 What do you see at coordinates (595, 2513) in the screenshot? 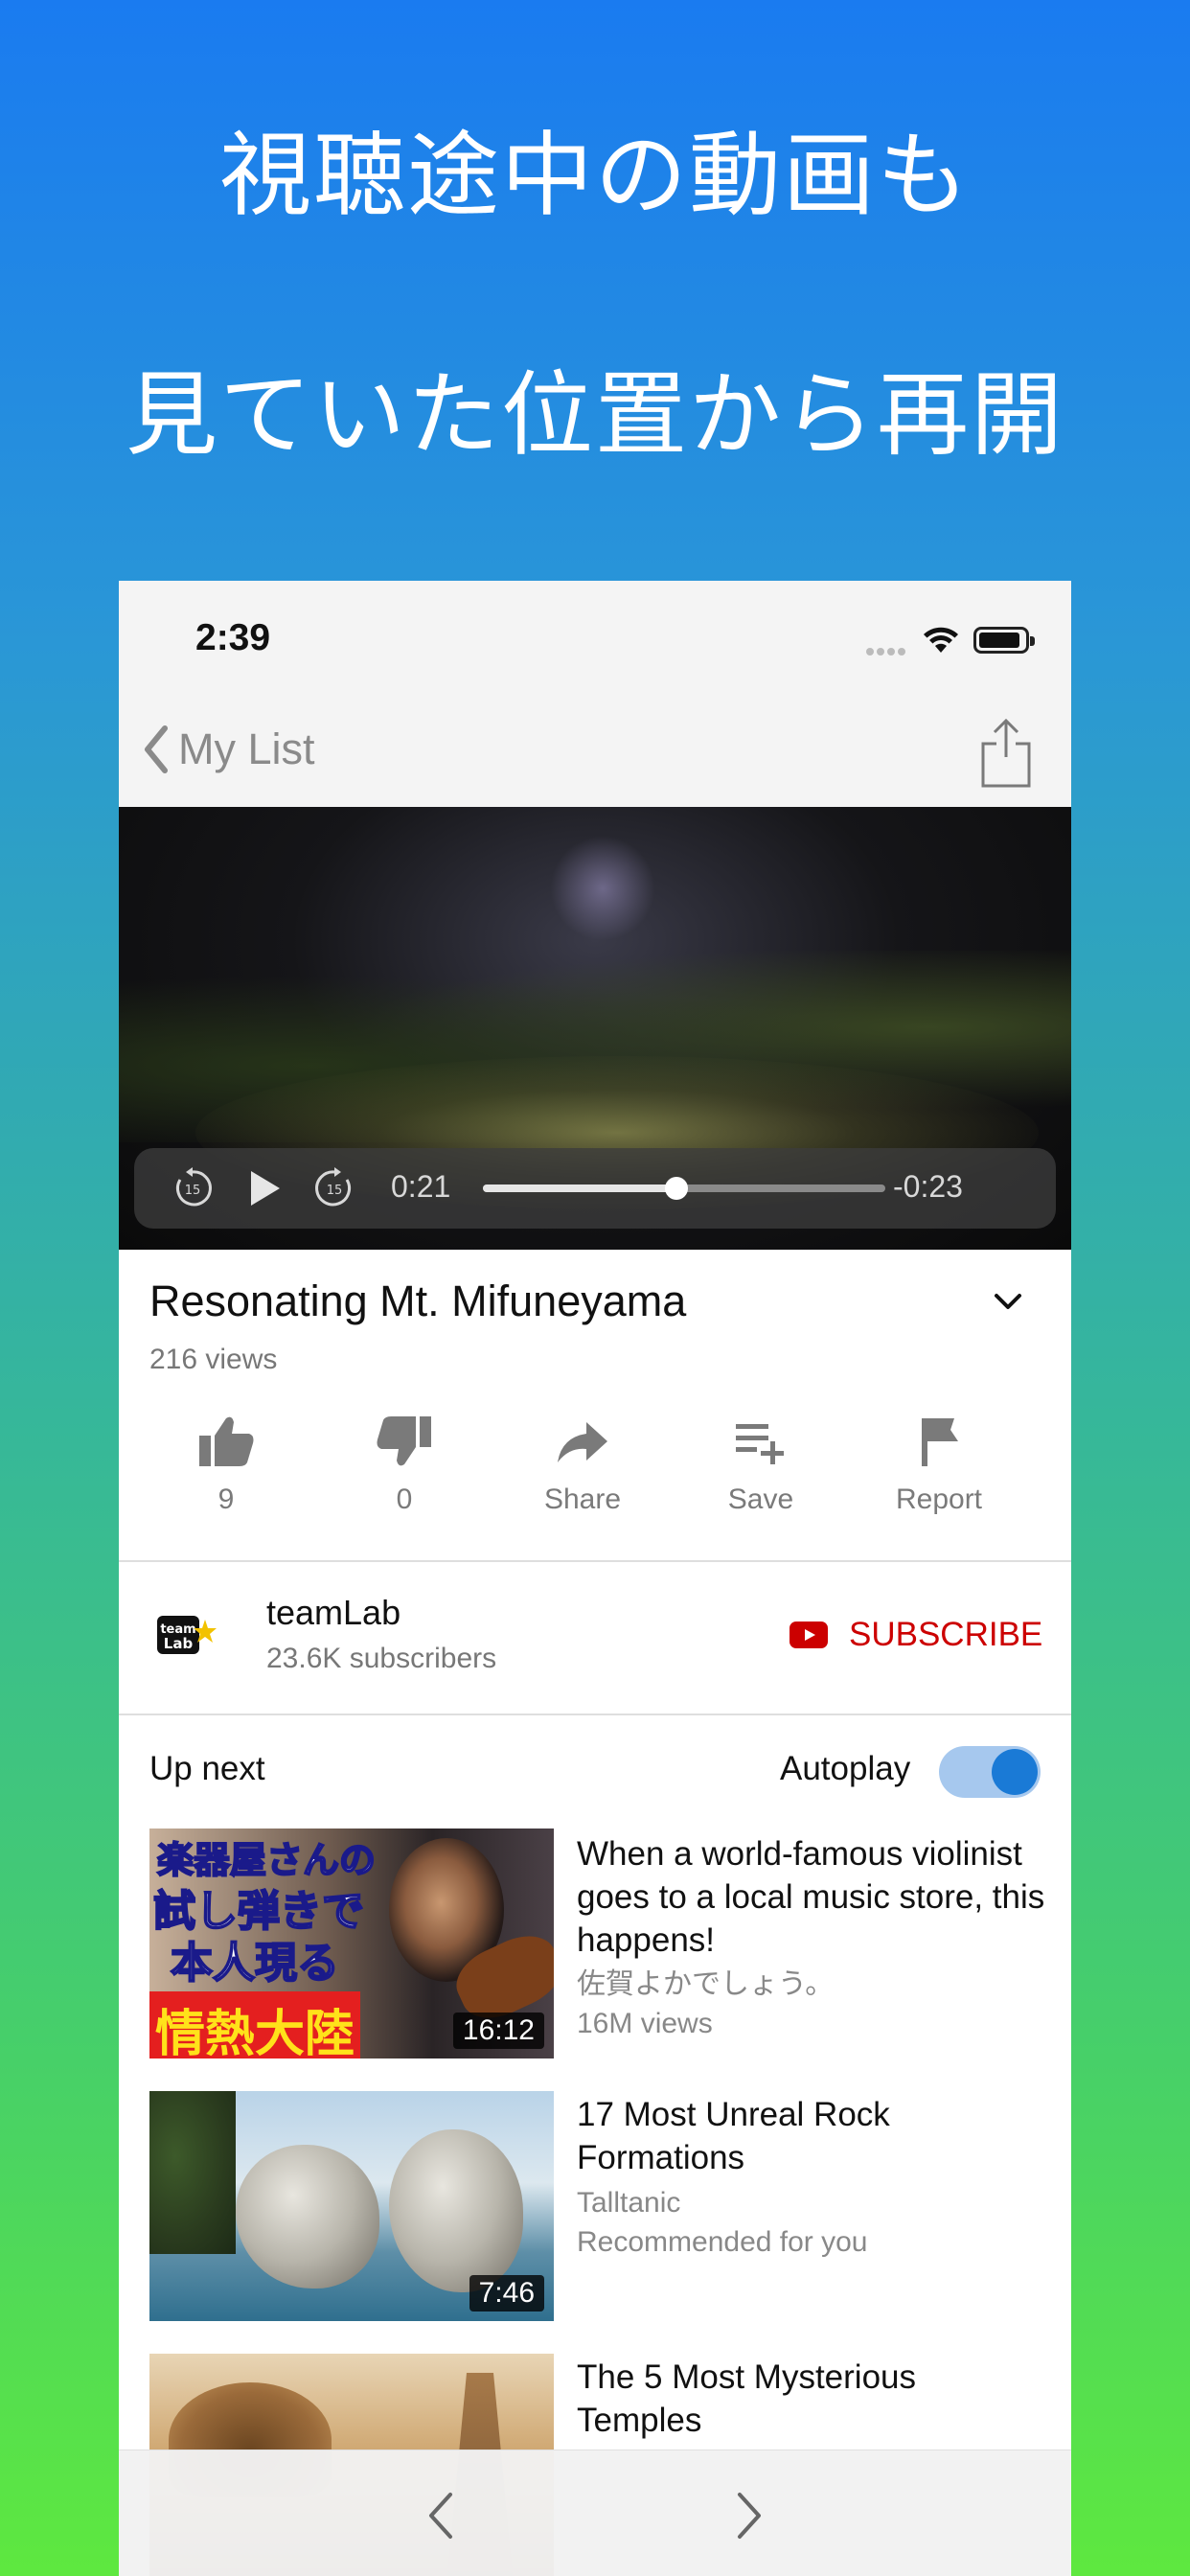
I see `bottom-toolbar` at bounding box center [595, 2513].